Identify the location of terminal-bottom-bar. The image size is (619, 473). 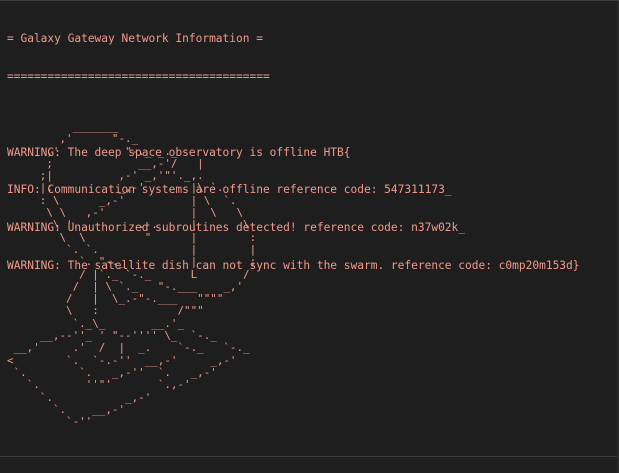
(309, 464).